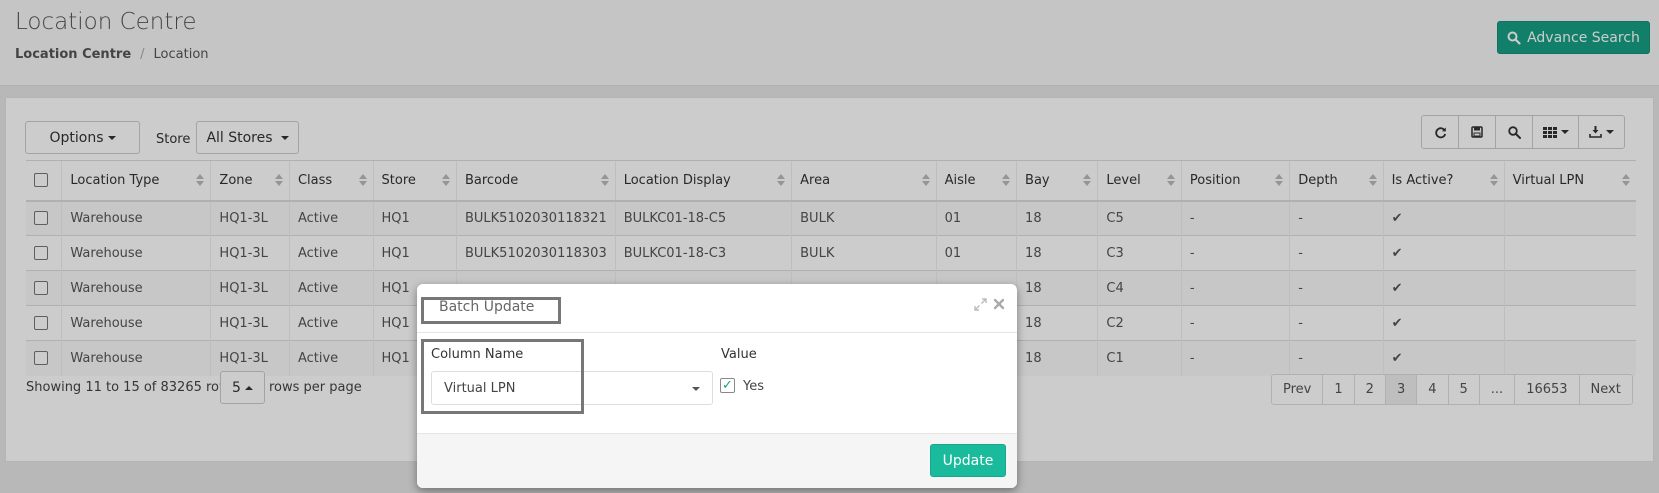 This screenshot has width=1659, height=493. What do you see at coordinates (739, 354) in the screenshot?
I see `value-label: Value` at bounding box center [739, 354].